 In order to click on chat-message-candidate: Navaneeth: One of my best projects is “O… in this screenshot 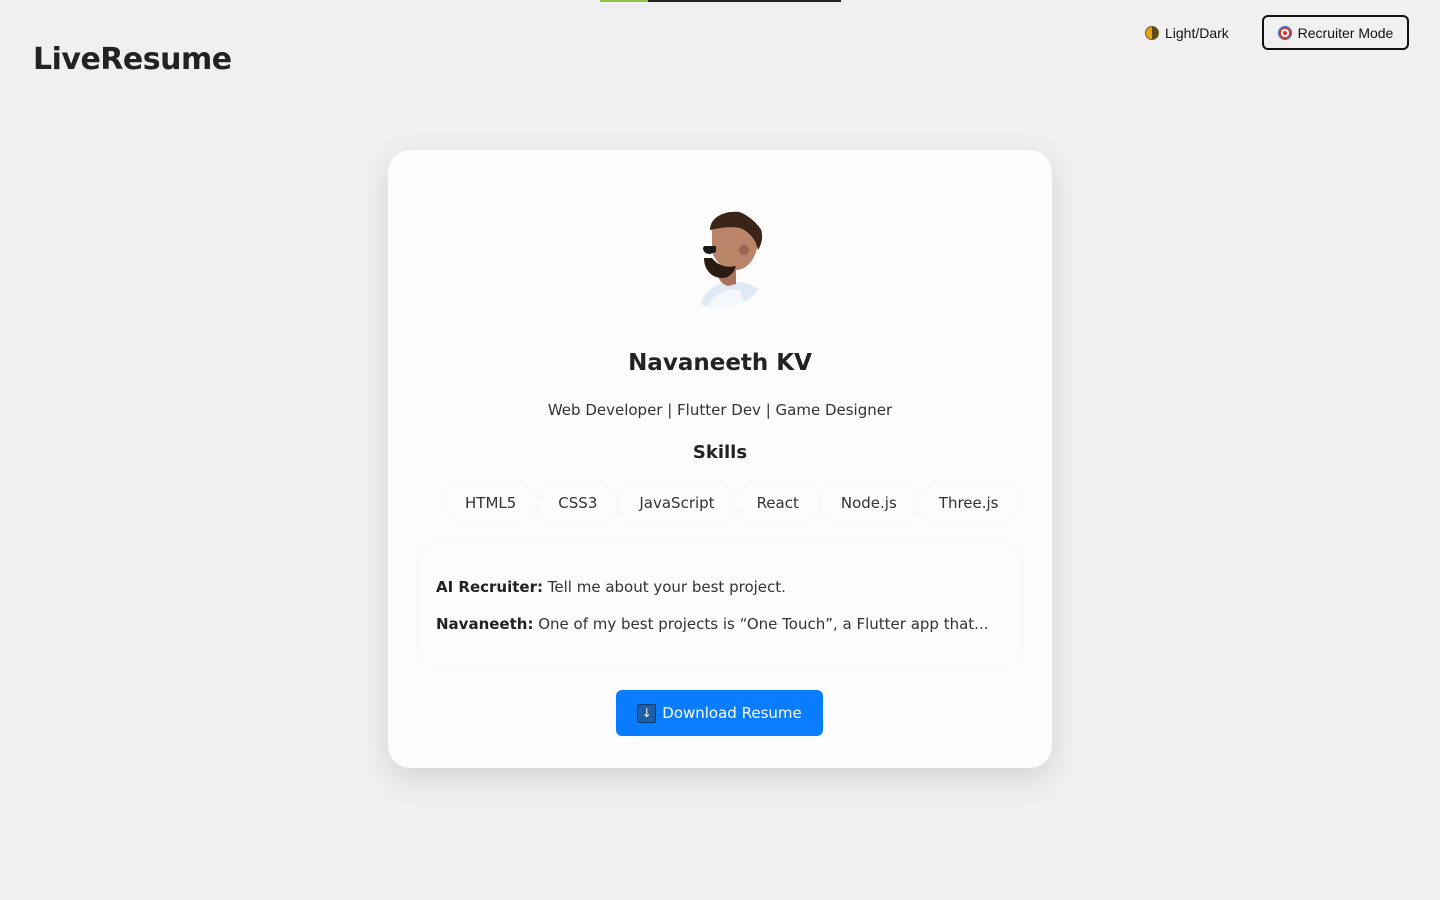, I will do `click(712, 624)`.